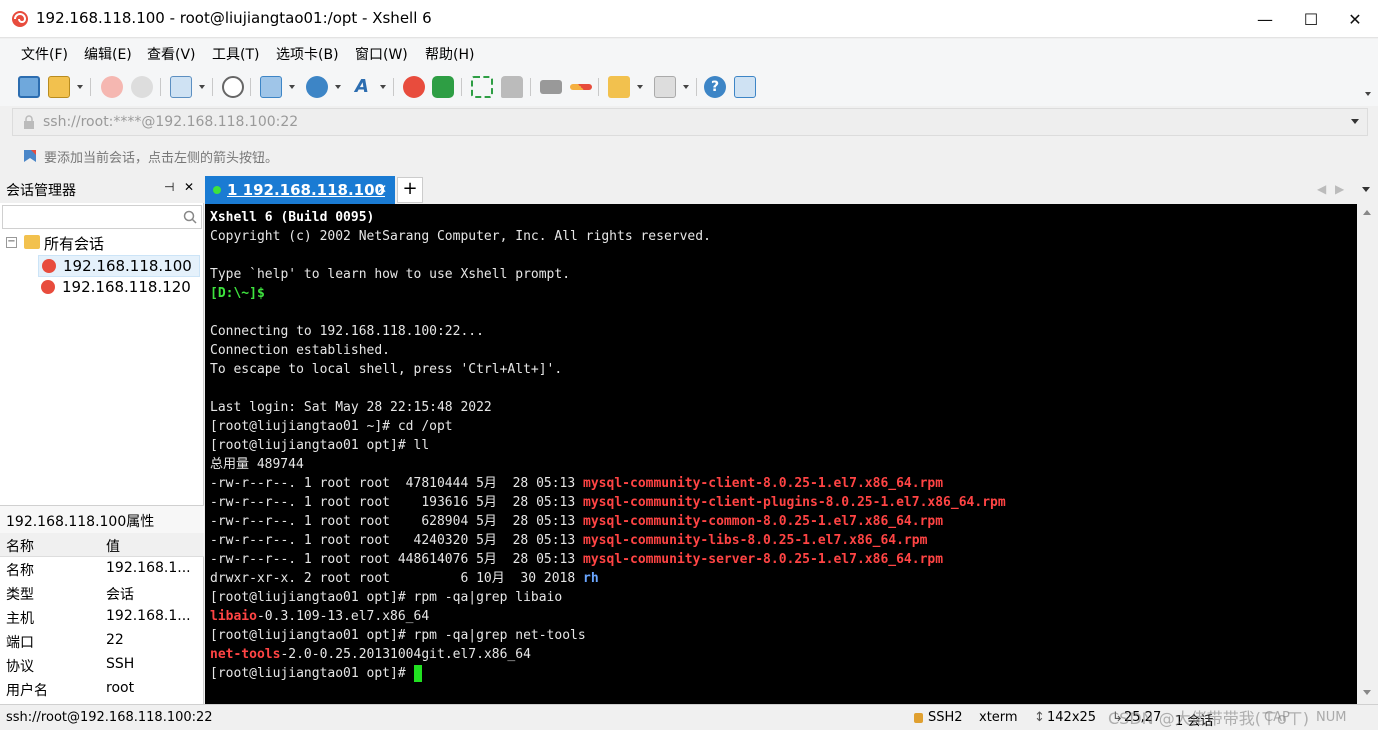 The image size is (1378, 730). What do you see at coordinates (189, 187) in the screenshot?
I see `close-panel-icon: ✕` at bounding box center [189, 187].